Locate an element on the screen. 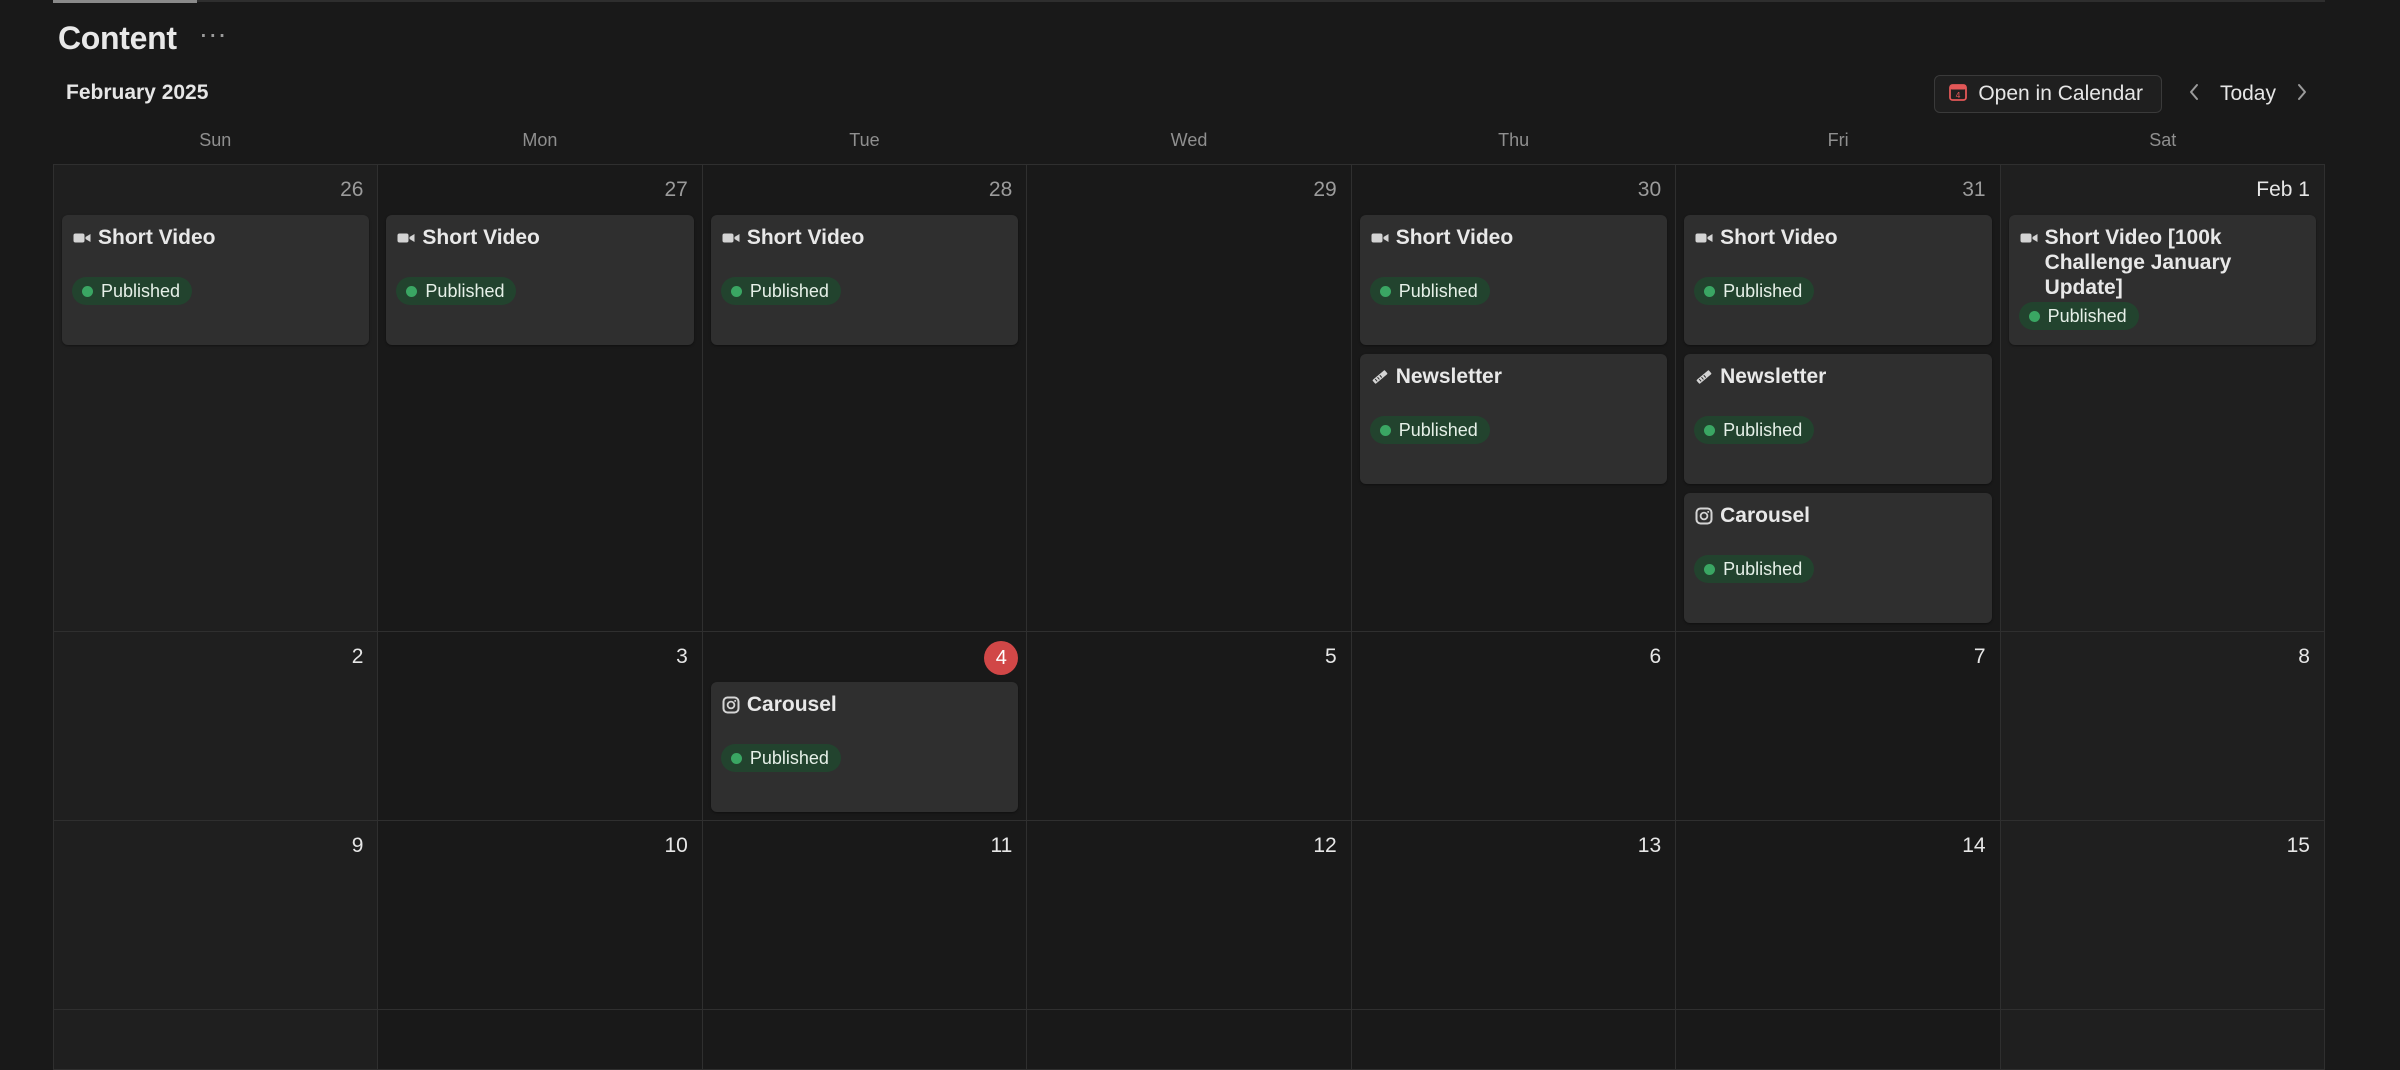 Image resolution: width=2400 pixels, height=1070 pixels. calendar-day-cell: 13 is located at coordinates (1514, 915).